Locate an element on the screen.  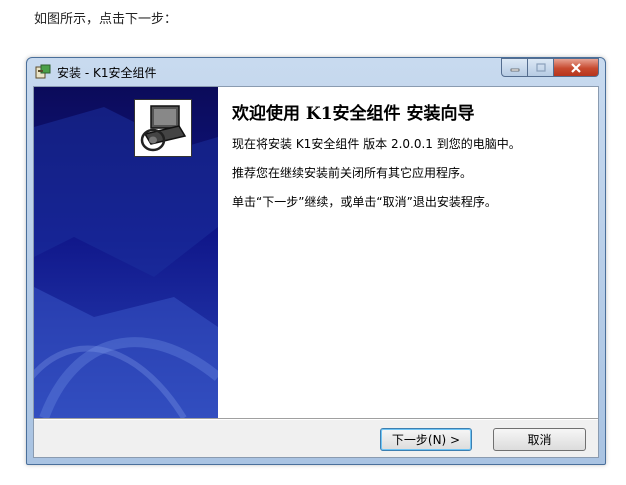
maximize-icon is located at coordinates (540, 67).